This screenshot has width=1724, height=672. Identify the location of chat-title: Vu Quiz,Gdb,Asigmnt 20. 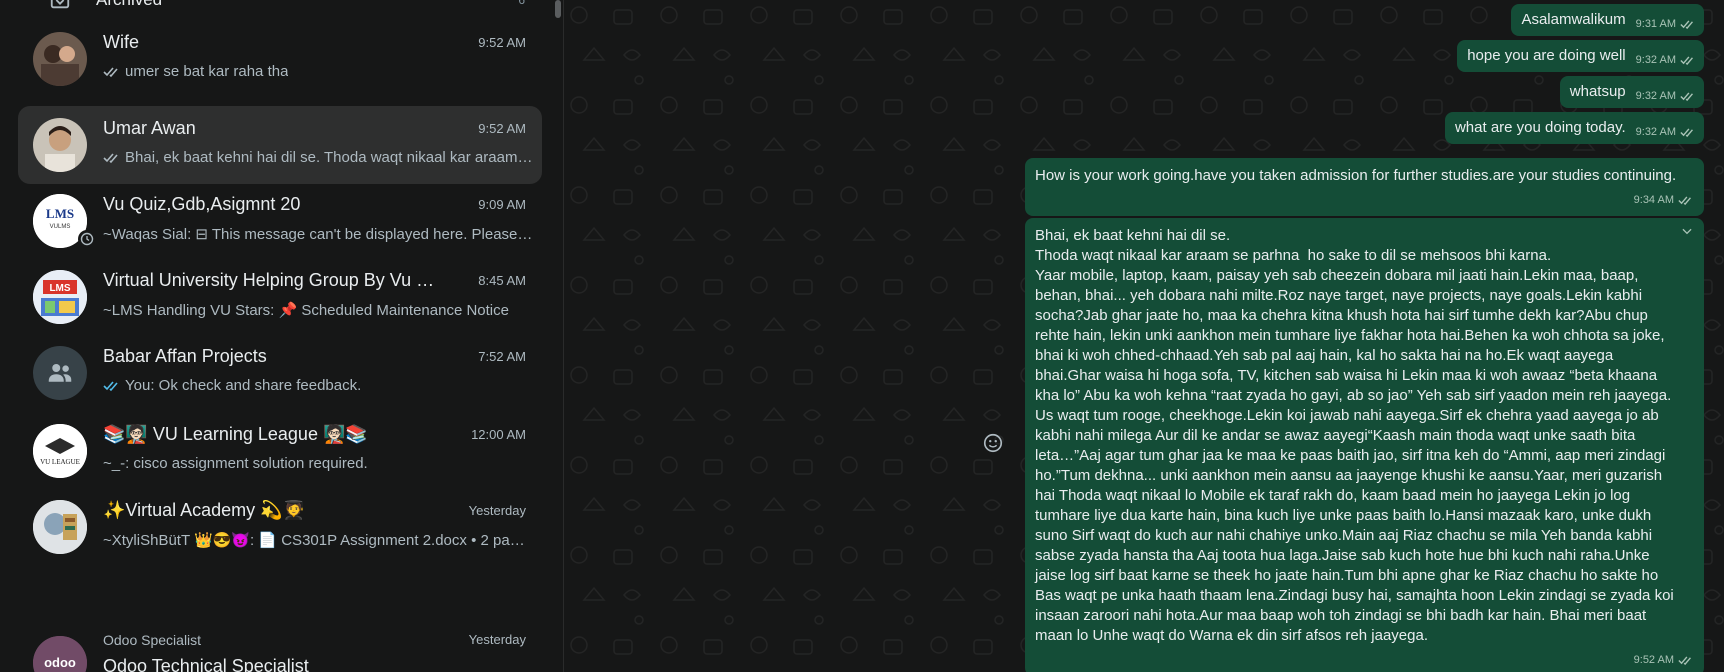
(202, 204).